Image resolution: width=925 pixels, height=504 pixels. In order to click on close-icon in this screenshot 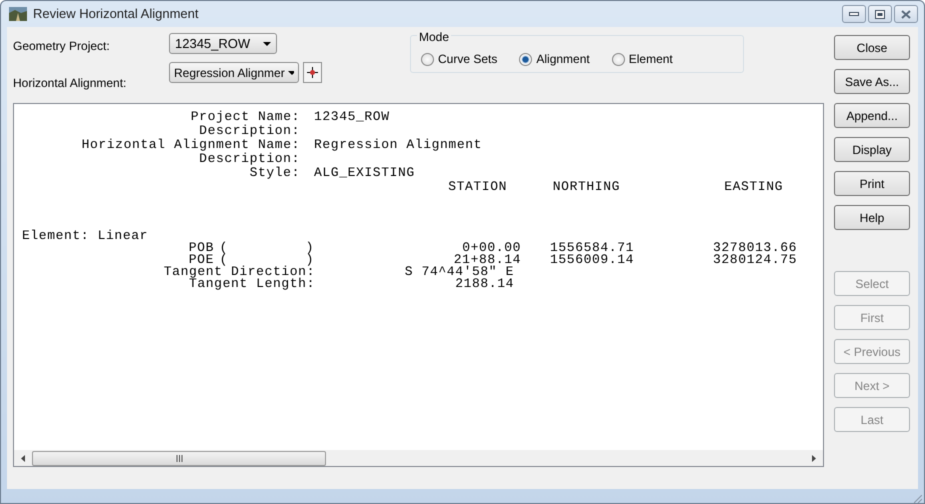, I will do `click(906, 14)`.